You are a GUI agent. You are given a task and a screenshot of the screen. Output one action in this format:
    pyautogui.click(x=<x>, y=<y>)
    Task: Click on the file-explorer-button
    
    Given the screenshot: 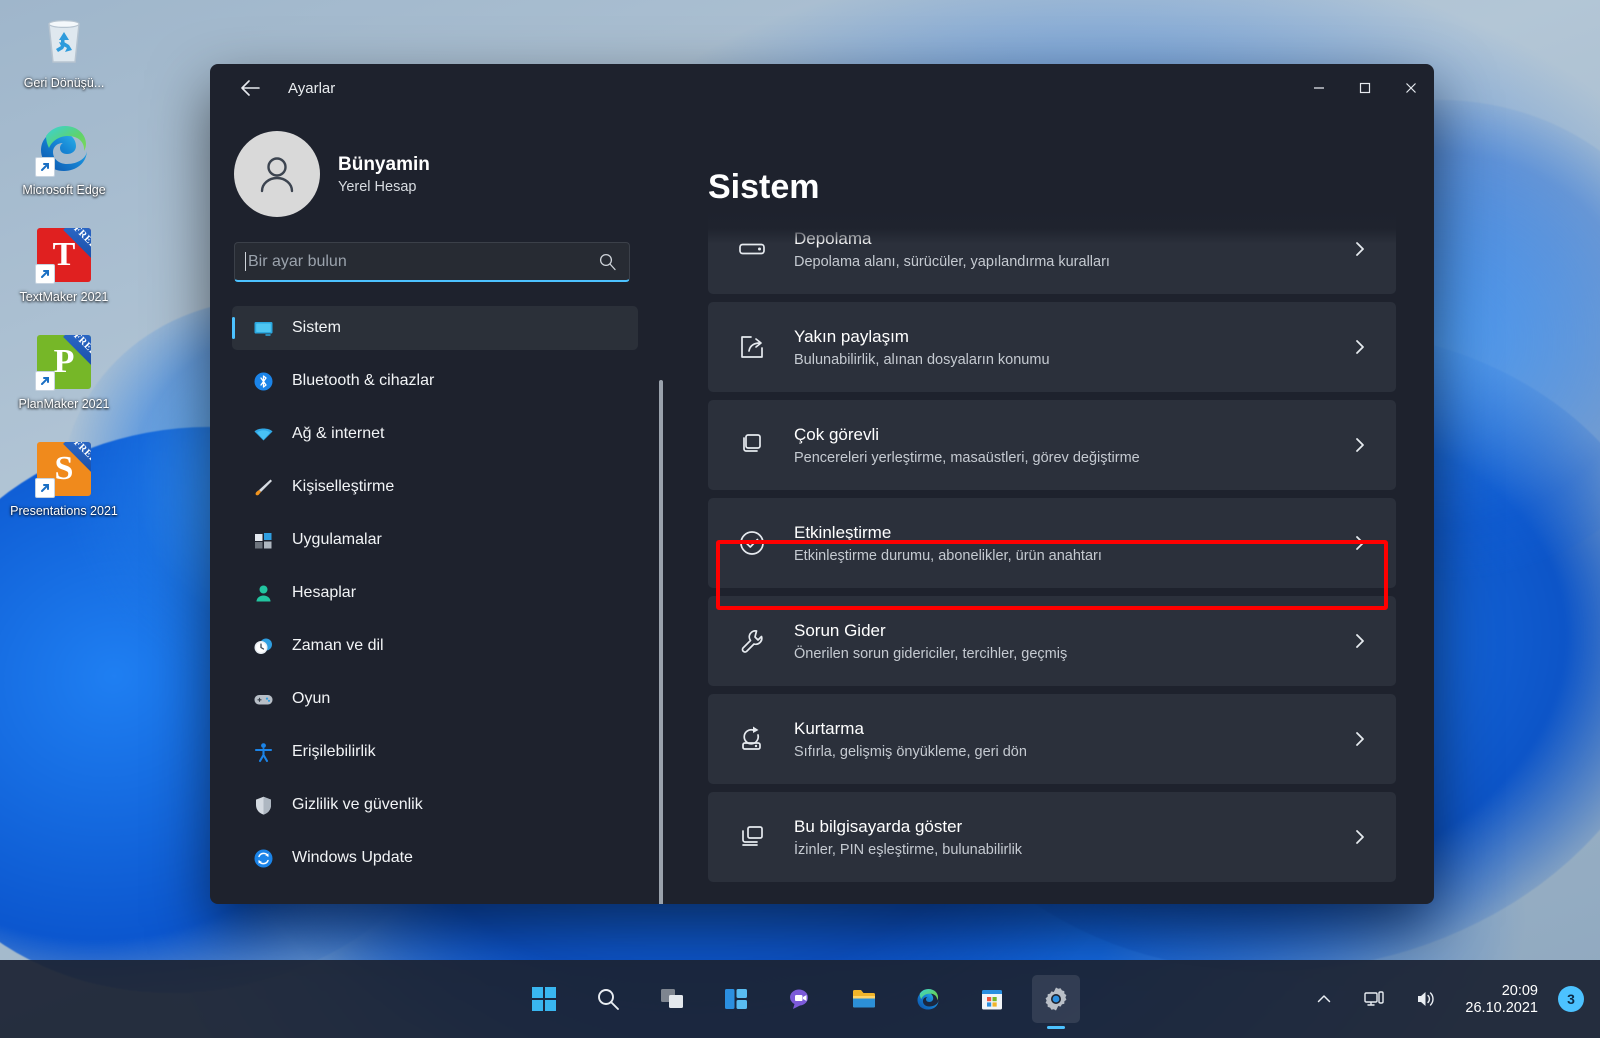 What is the action you would take?
    pyautogui.click(x=864, y=999)
    